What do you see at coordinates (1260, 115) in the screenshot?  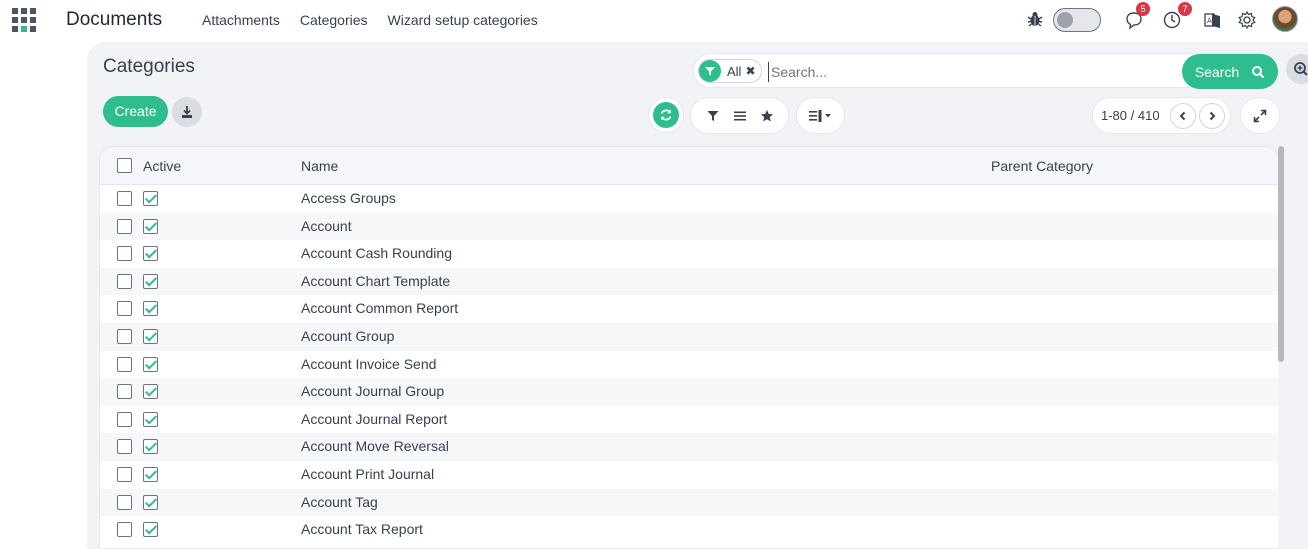 I see `fullscreen-button` at bounding box center [1260, 115].